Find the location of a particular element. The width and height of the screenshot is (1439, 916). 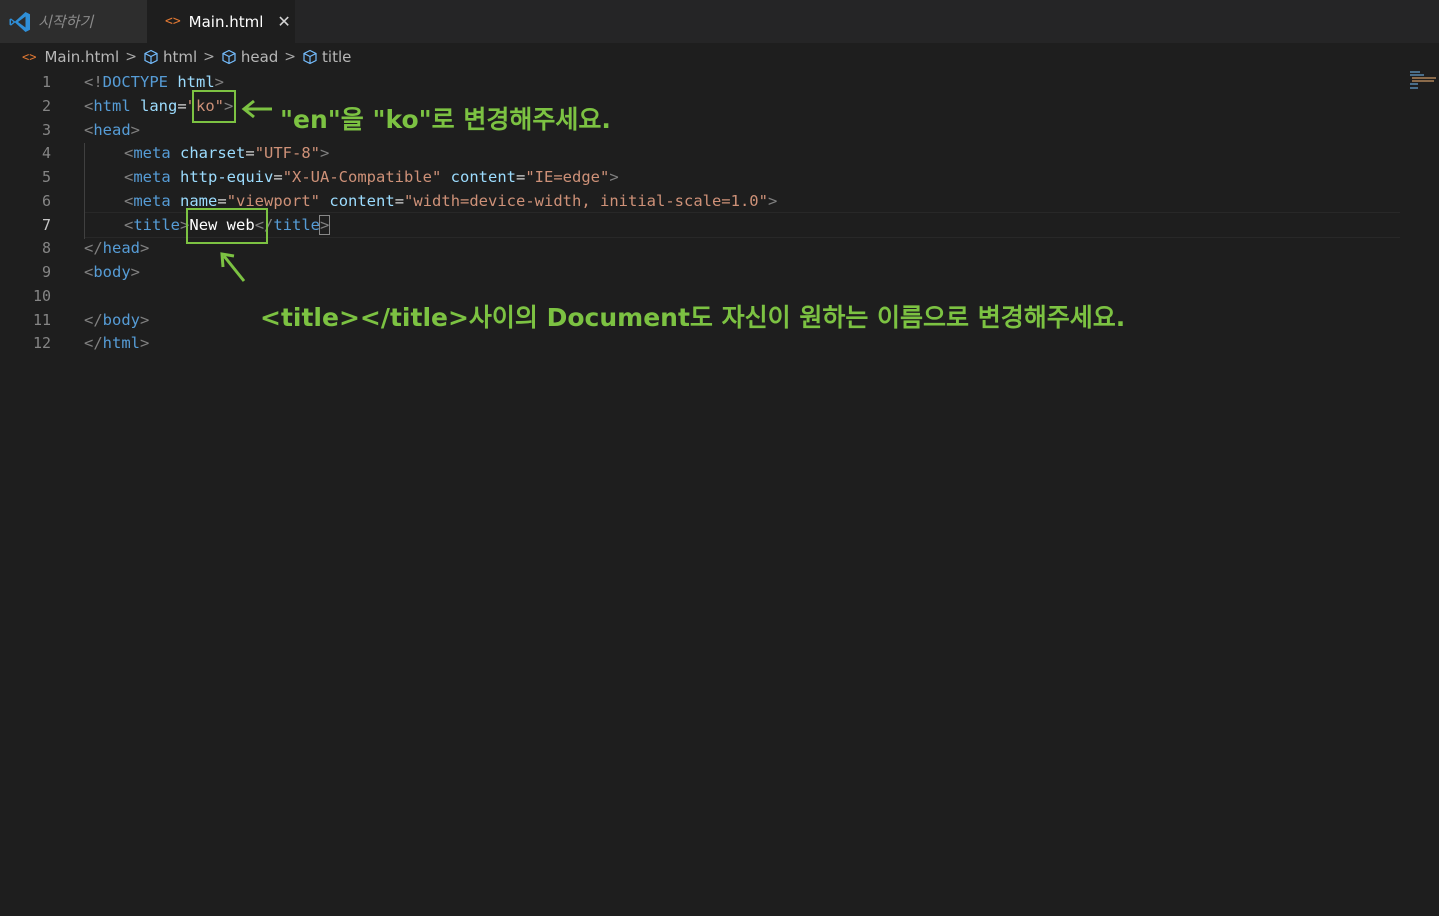

string-value: "IE=edge" is located at coordinates (567, 177).